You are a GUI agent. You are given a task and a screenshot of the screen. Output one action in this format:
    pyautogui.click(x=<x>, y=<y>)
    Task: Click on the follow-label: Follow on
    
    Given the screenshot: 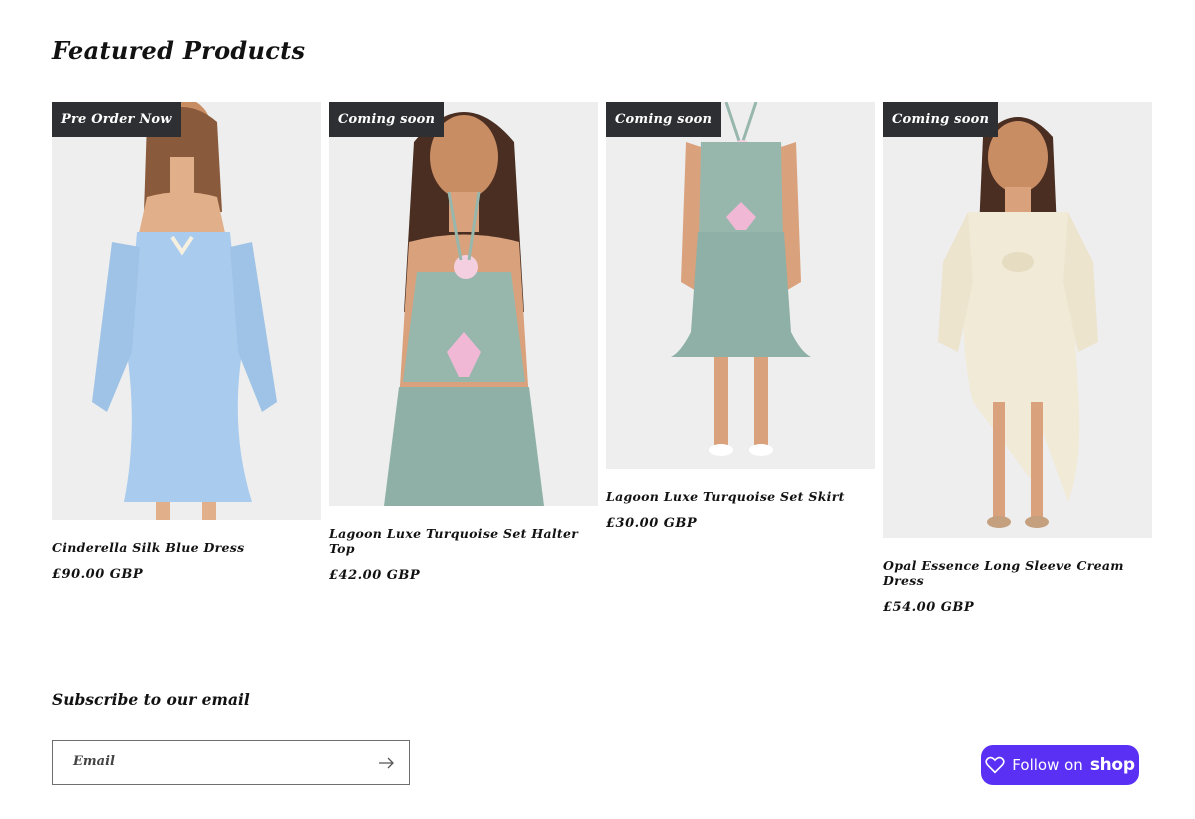 What is the action you would take?
    pyautogui.click(x=1047, y=765)
    